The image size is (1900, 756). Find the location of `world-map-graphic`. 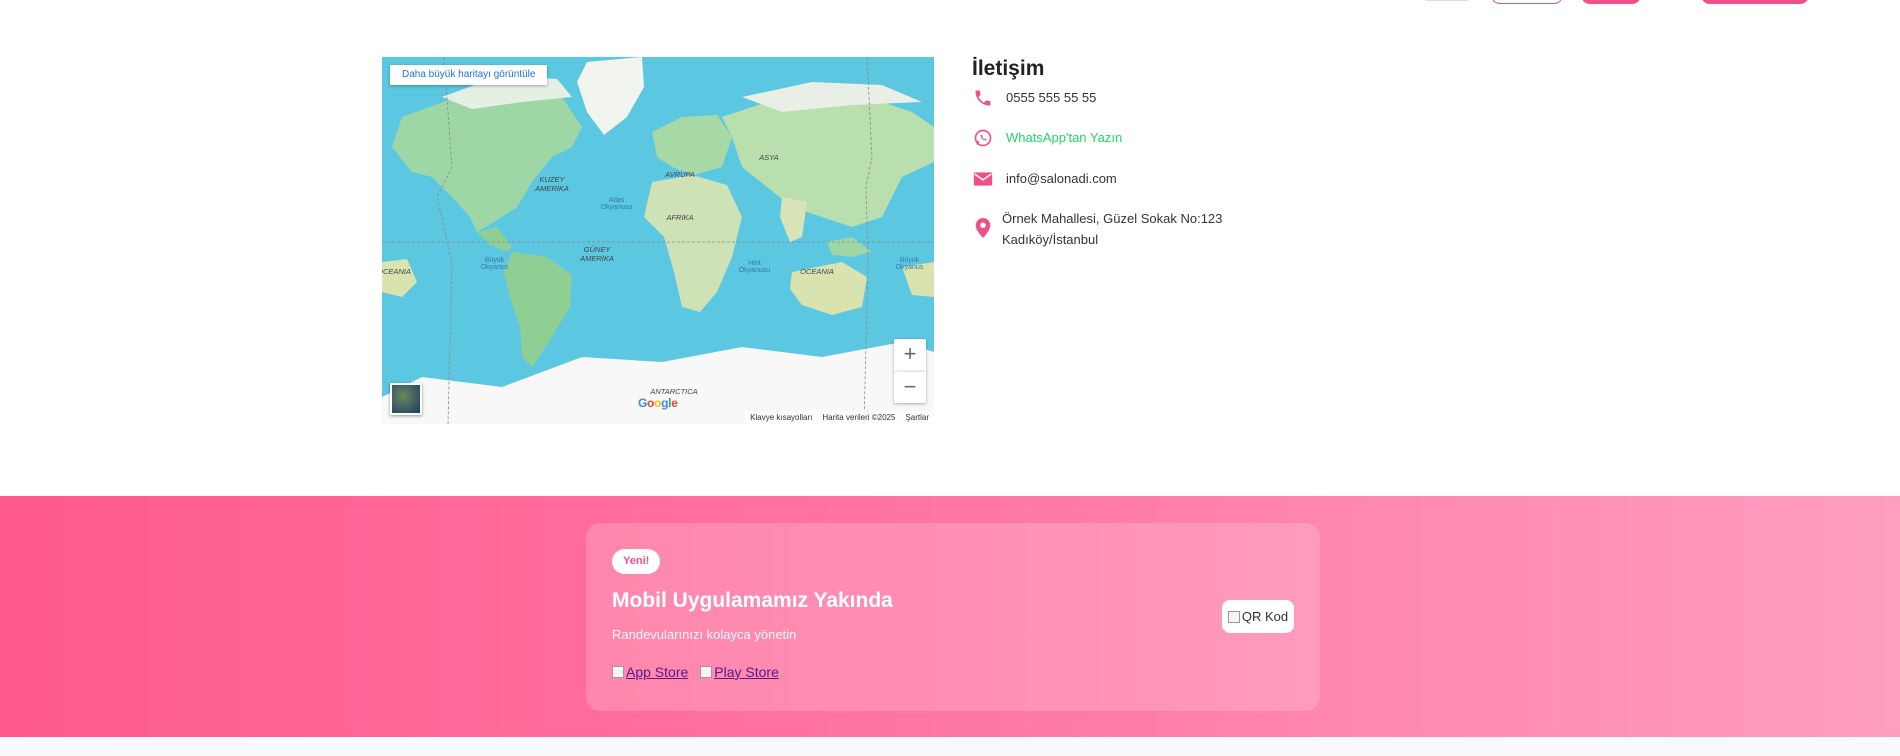

world-map-graphic is located at coordinates (658, 240).